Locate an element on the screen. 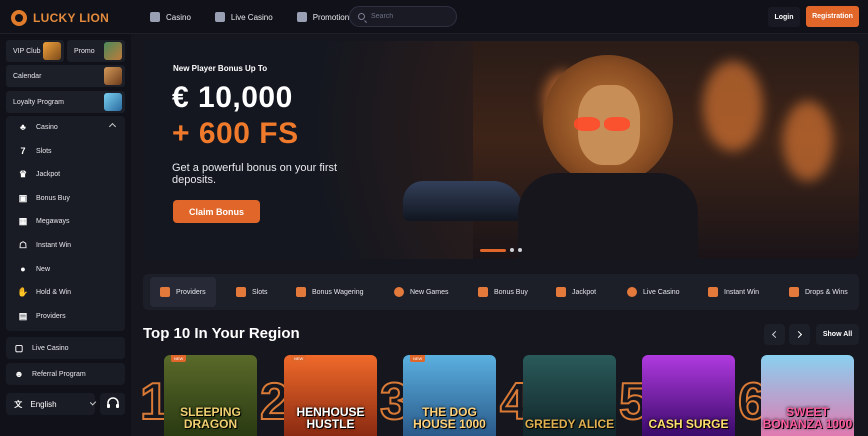 The image size is (868, 436). category-providers: Providers is located at coordinates (183, 292).